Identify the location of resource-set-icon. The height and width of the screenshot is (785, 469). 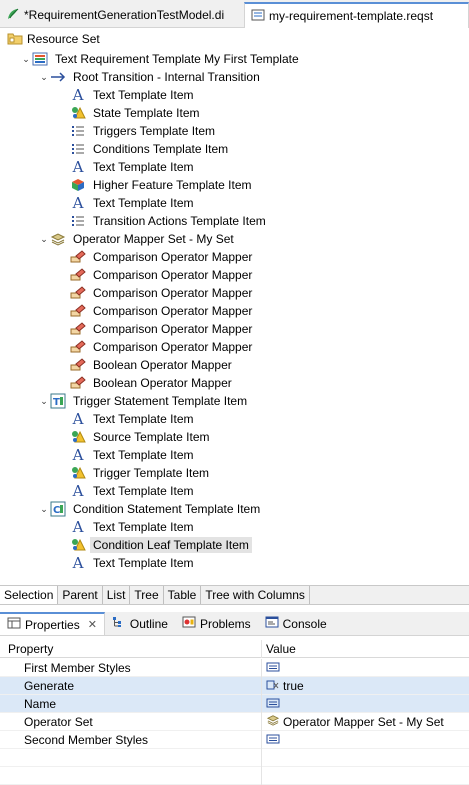
(15, 39).